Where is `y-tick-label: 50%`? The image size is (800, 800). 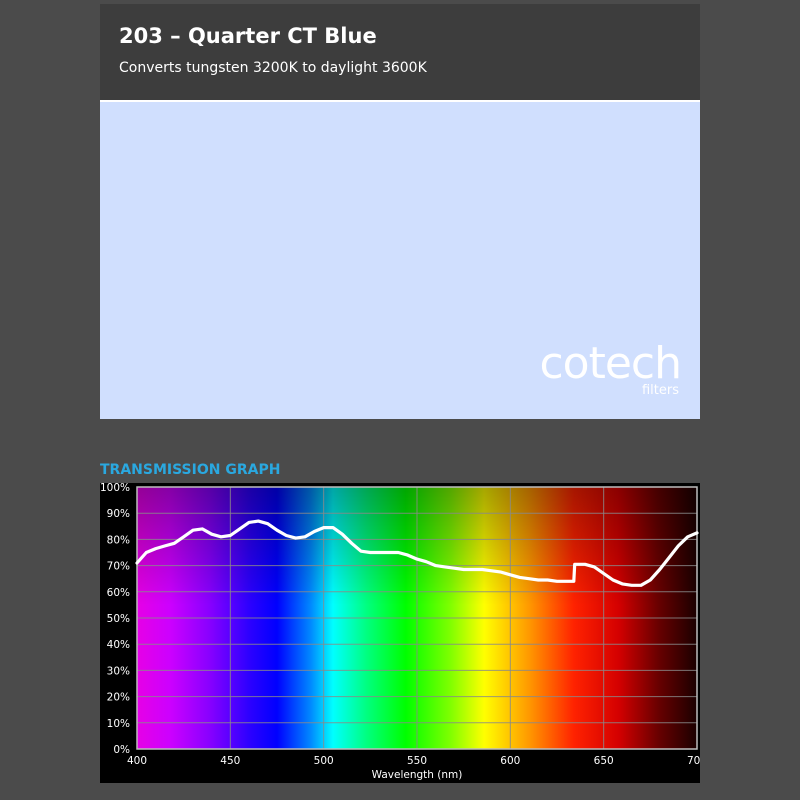
y-tick-label: 50% is located at coordinates (118, 619).